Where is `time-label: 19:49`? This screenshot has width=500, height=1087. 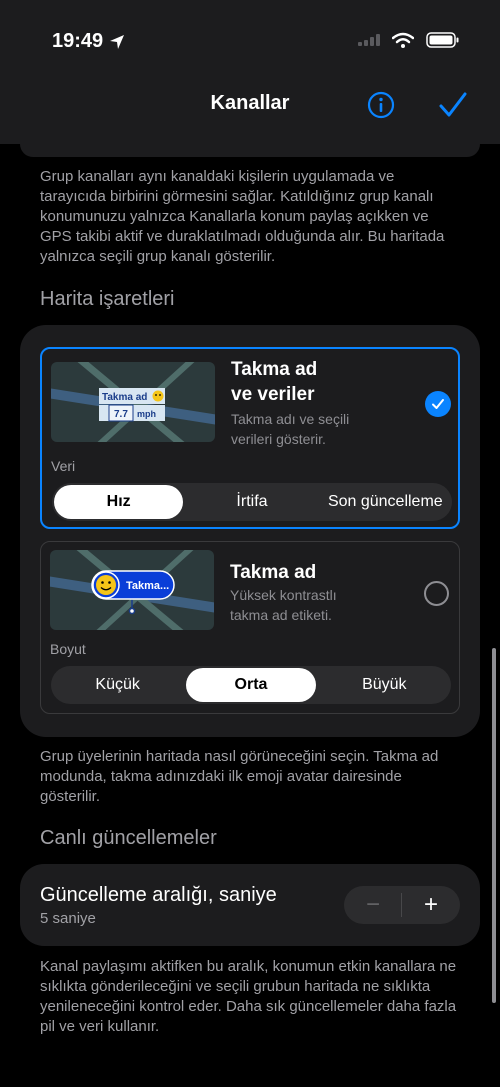
time-label: 19:49 is located at coordinates (78, 41).